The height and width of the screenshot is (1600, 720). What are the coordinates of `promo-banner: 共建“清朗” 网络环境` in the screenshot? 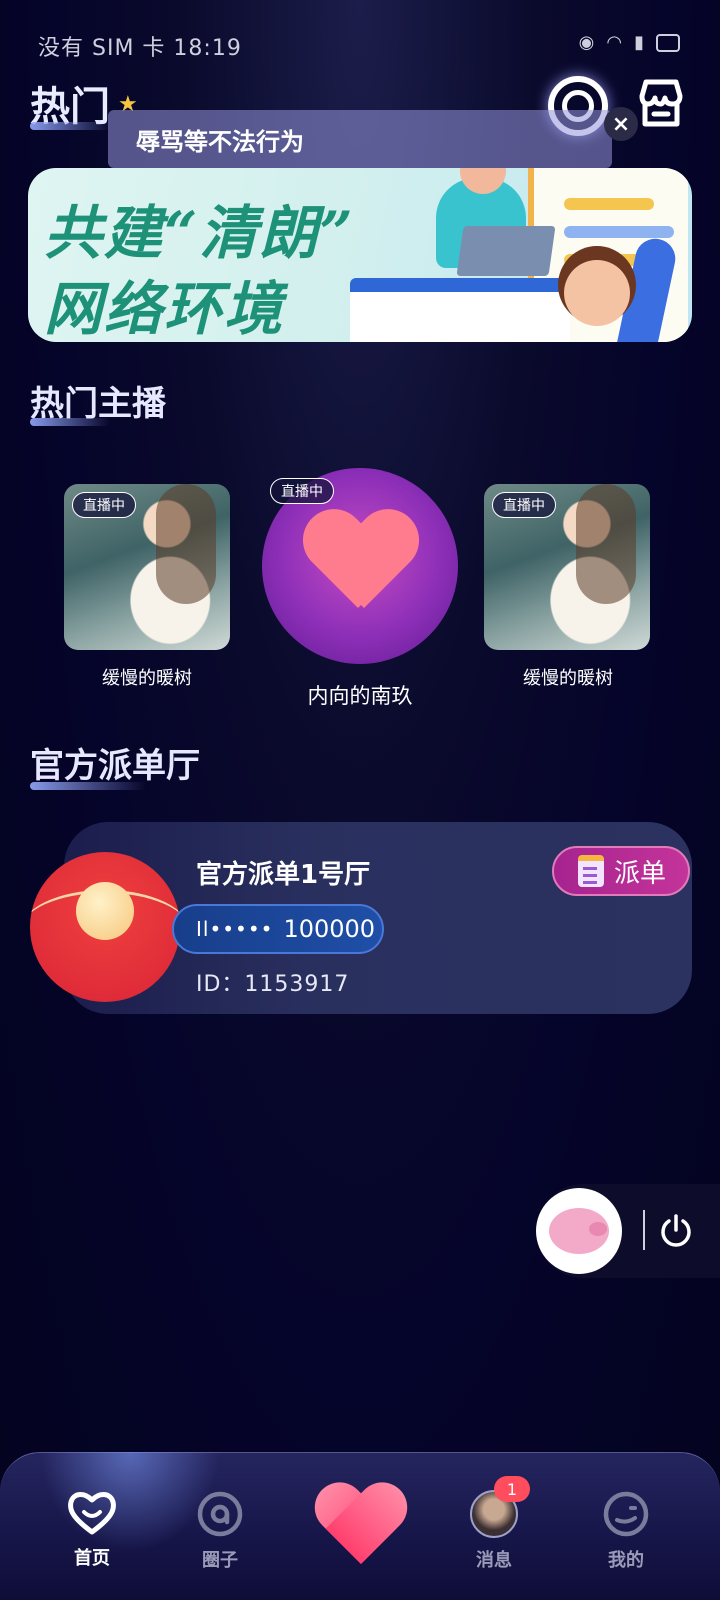 It's located at (360, 255).